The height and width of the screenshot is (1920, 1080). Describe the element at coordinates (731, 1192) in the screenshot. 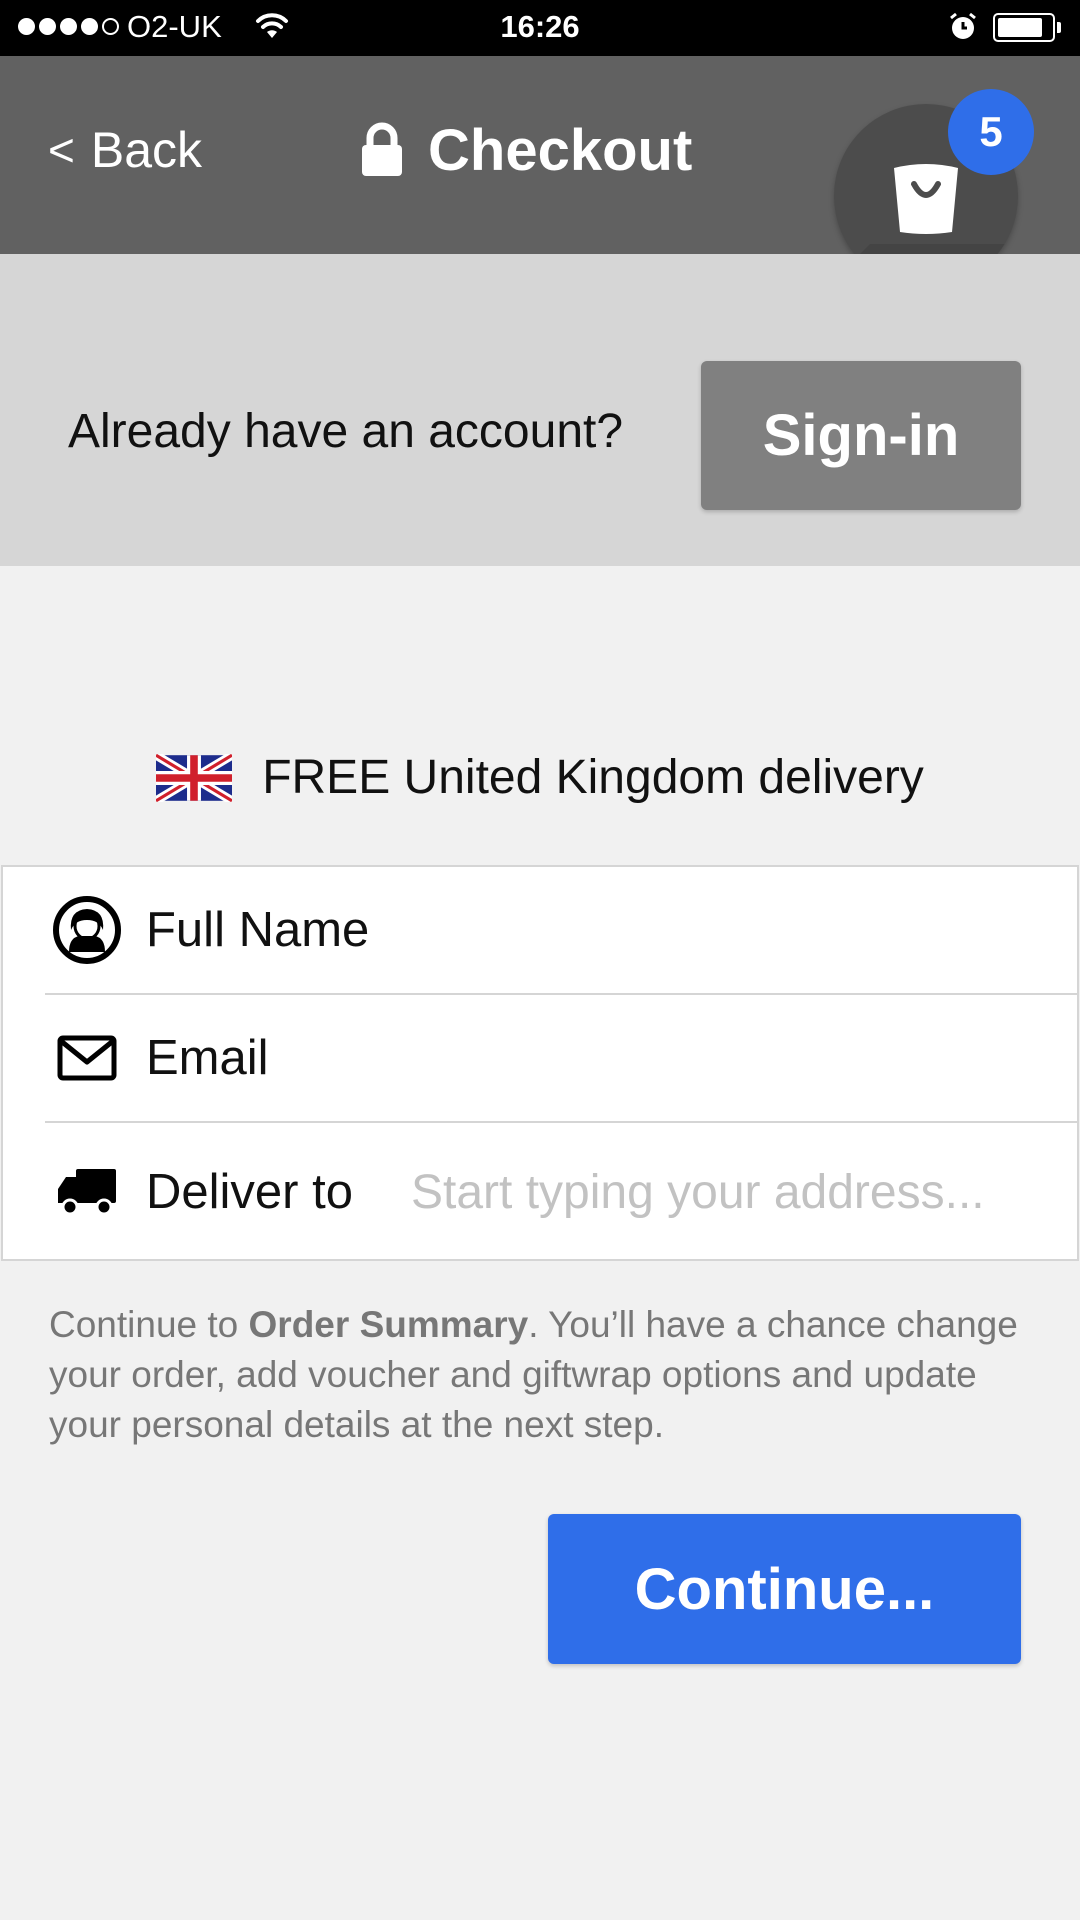

I see `address-input` at that location.